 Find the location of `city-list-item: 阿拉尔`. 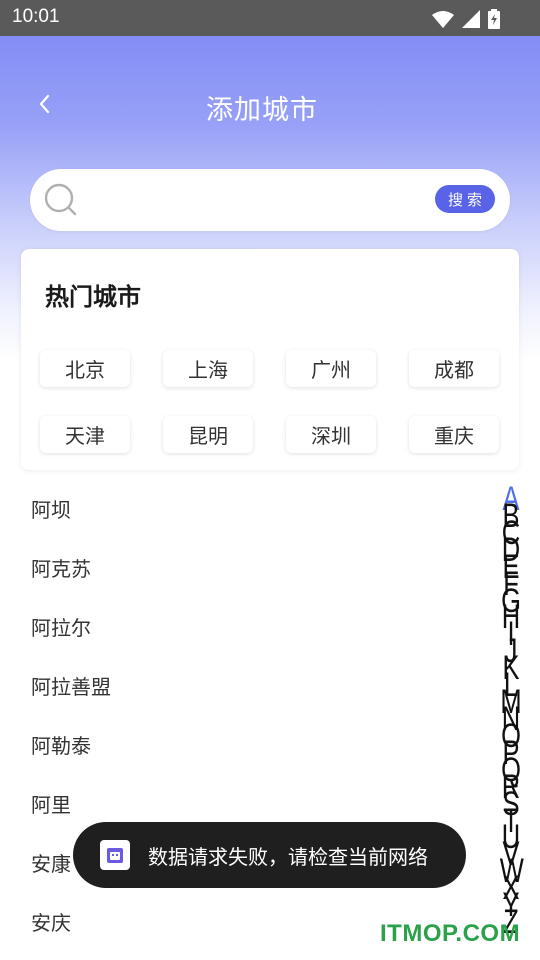

city-list-item: 阿拉尔 is located at coordinates (61, 628).